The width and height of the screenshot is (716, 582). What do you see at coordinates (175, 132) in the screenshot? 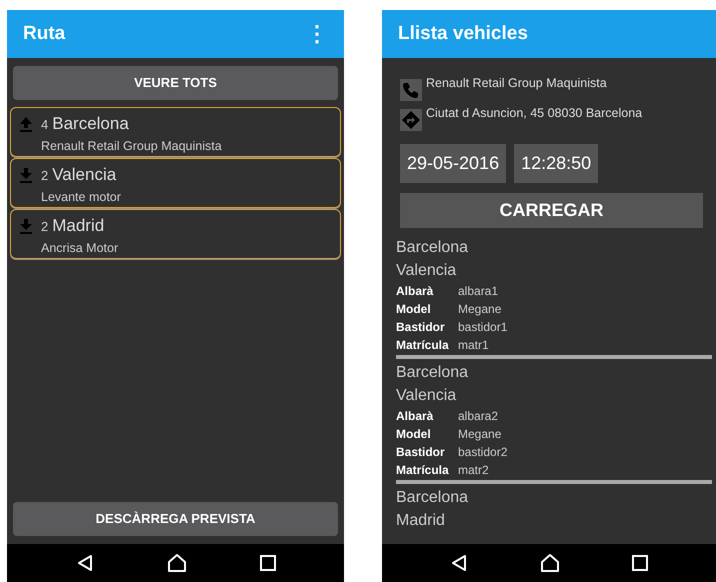
I see `route-stop-item: 4 Barcelona Renault Retail Group Maquinista` at bounding box center [175, 132].